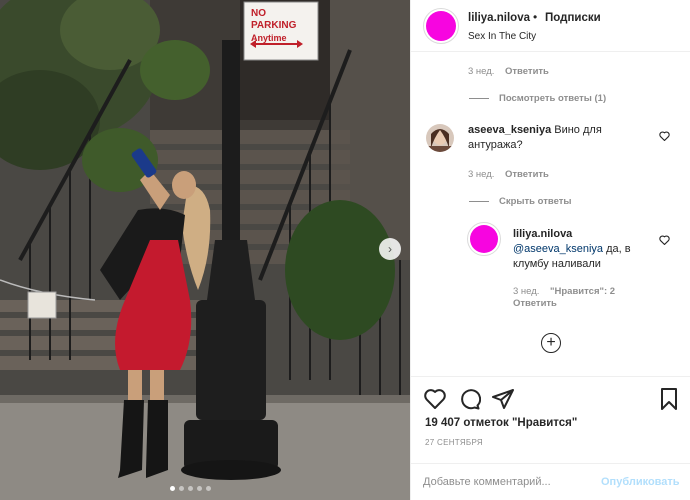  I want to click on like-comment-heart-icon, so click(664, 136).